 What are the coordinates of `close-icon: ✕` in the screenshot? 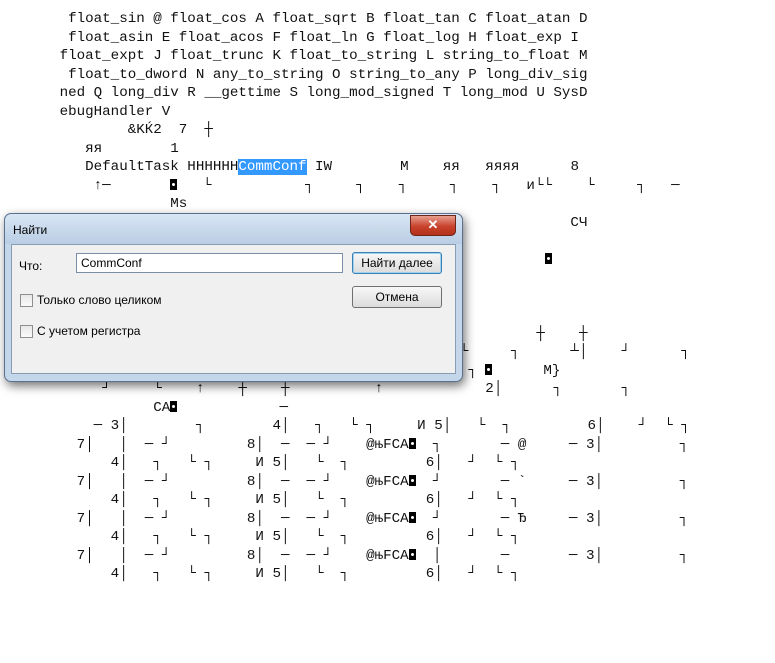 It's located at (433, 224).